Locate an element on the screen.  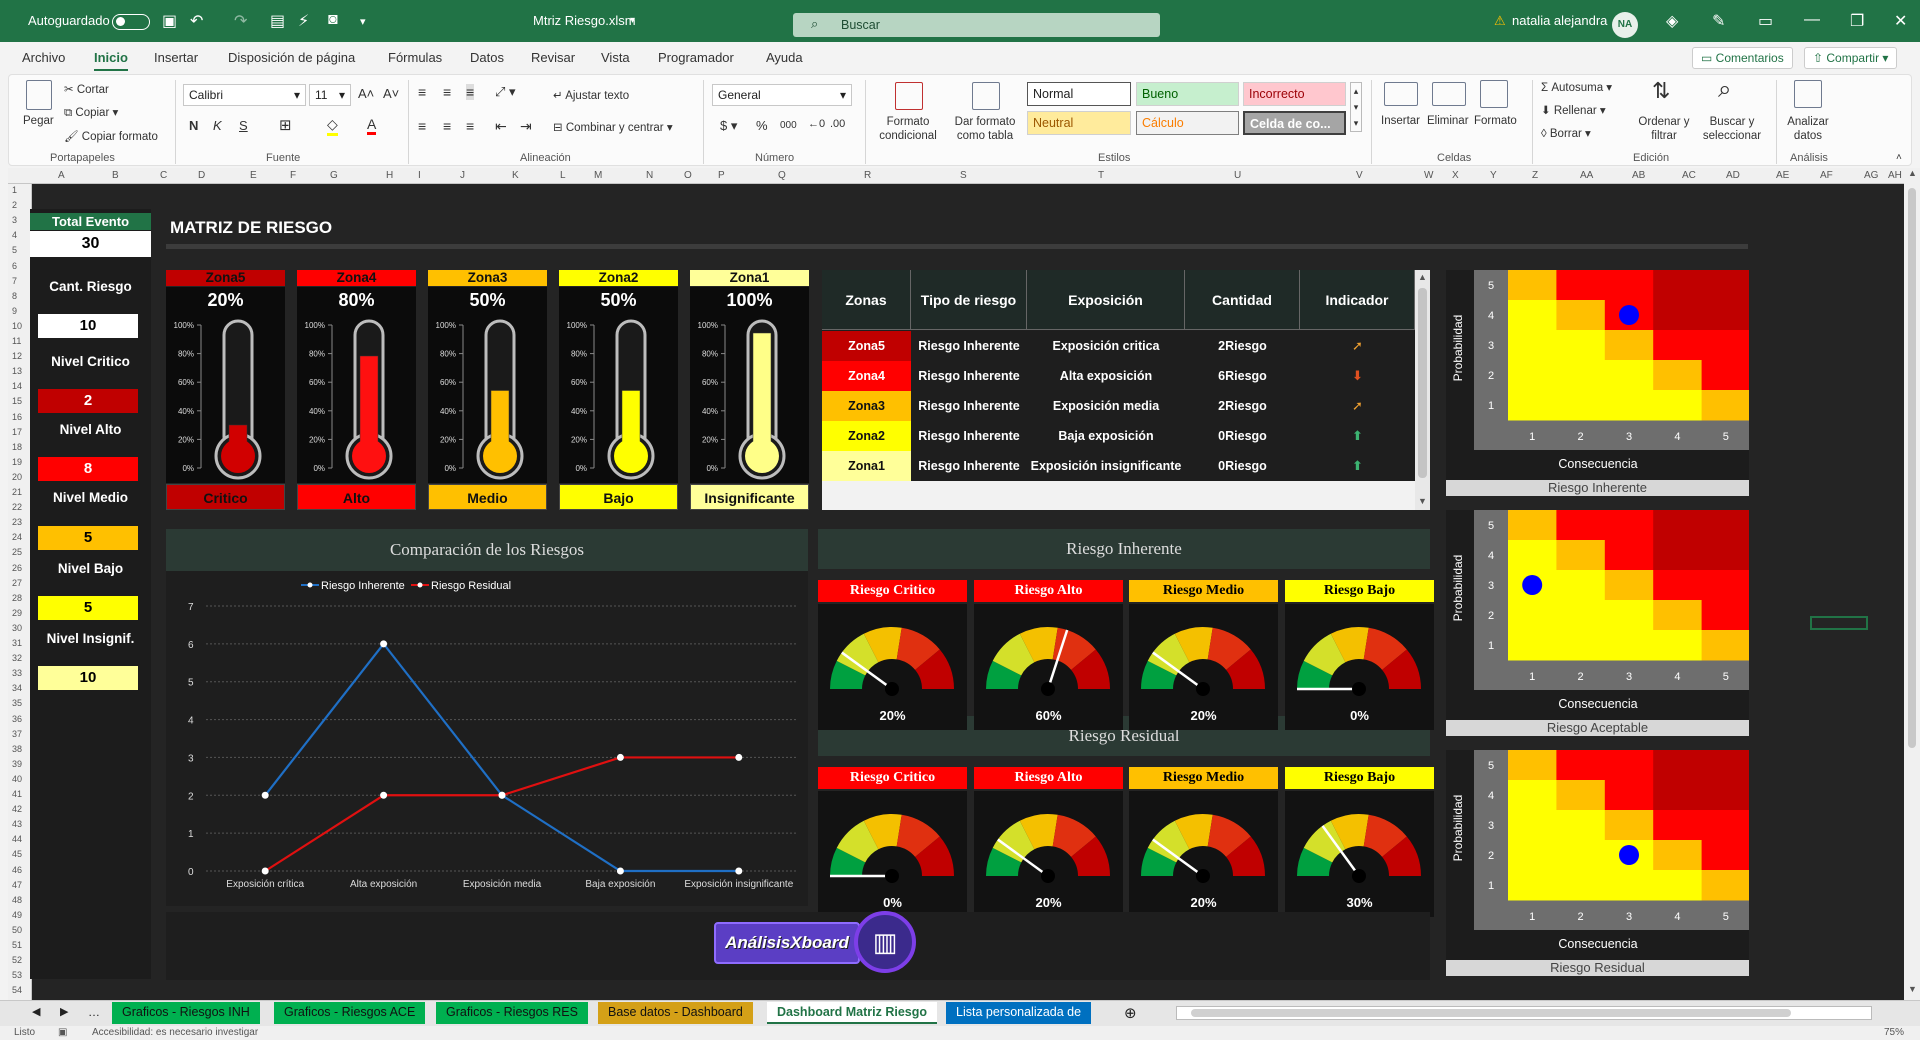
ribbon-display-icon: ▭ is located at coordinates (1765, 21).